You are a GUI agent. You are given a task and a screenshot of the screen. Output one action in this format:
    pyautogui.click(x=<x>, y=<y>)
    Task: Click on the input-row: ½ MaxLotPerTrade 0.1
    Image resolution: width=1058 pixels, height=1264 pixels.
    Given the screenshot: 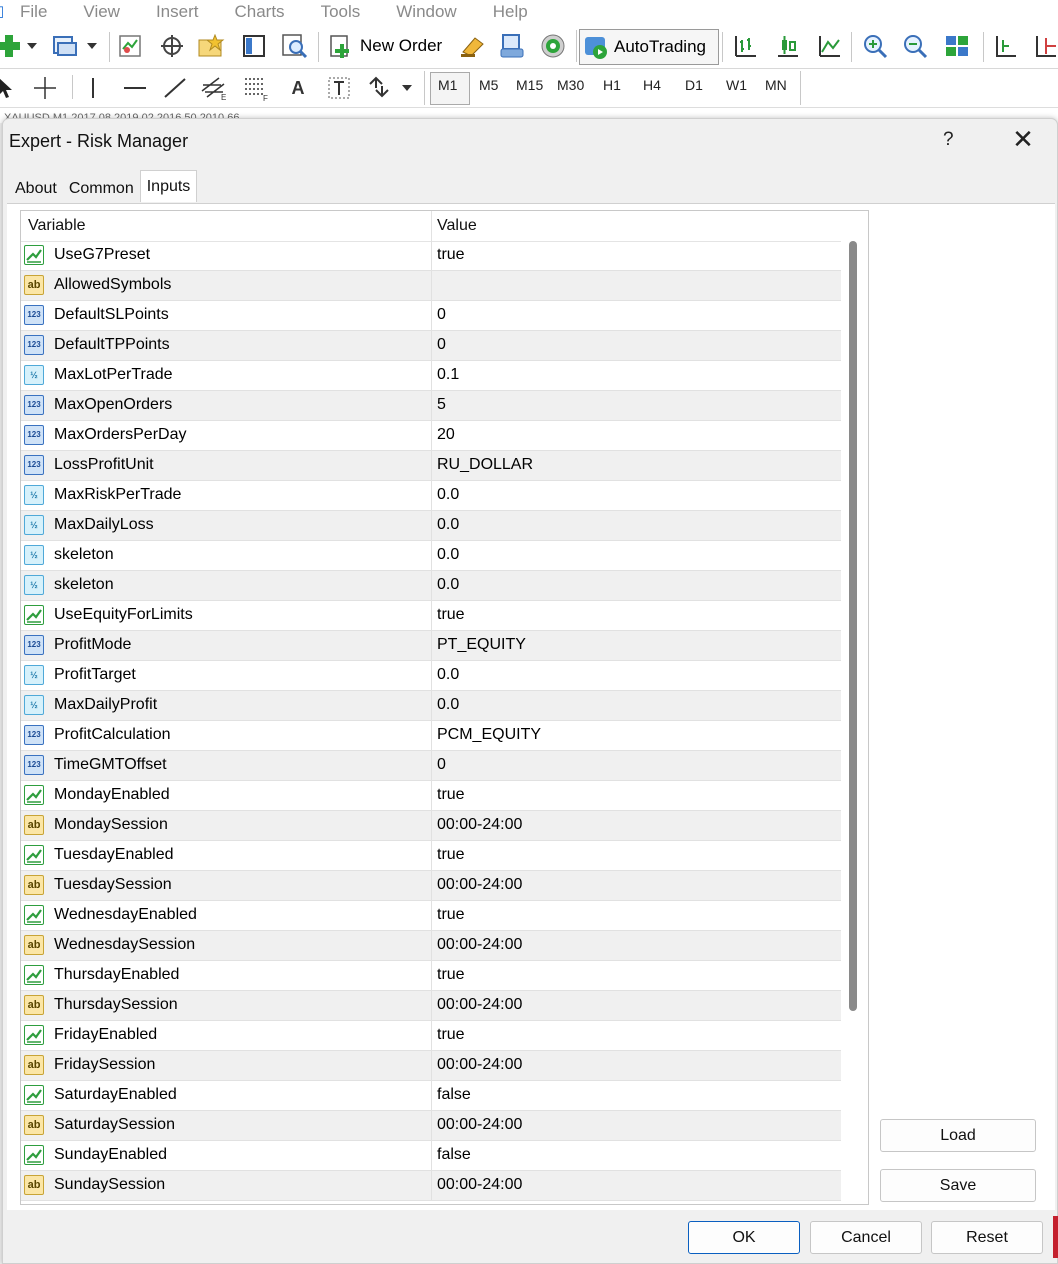 What is the action you would take?
    pyautogui.click(x=431, y=376)
    